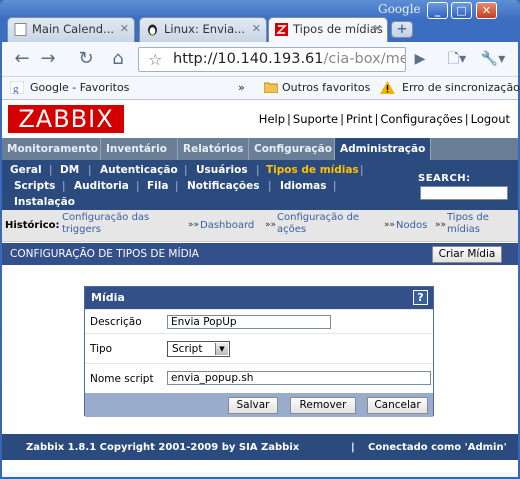 This screenshot has width=520, height=479. What do you see at coordinates (34, 186) in the screenshot?
I see `submenu-scripts: Scripts` at bounding box center [34, 186].